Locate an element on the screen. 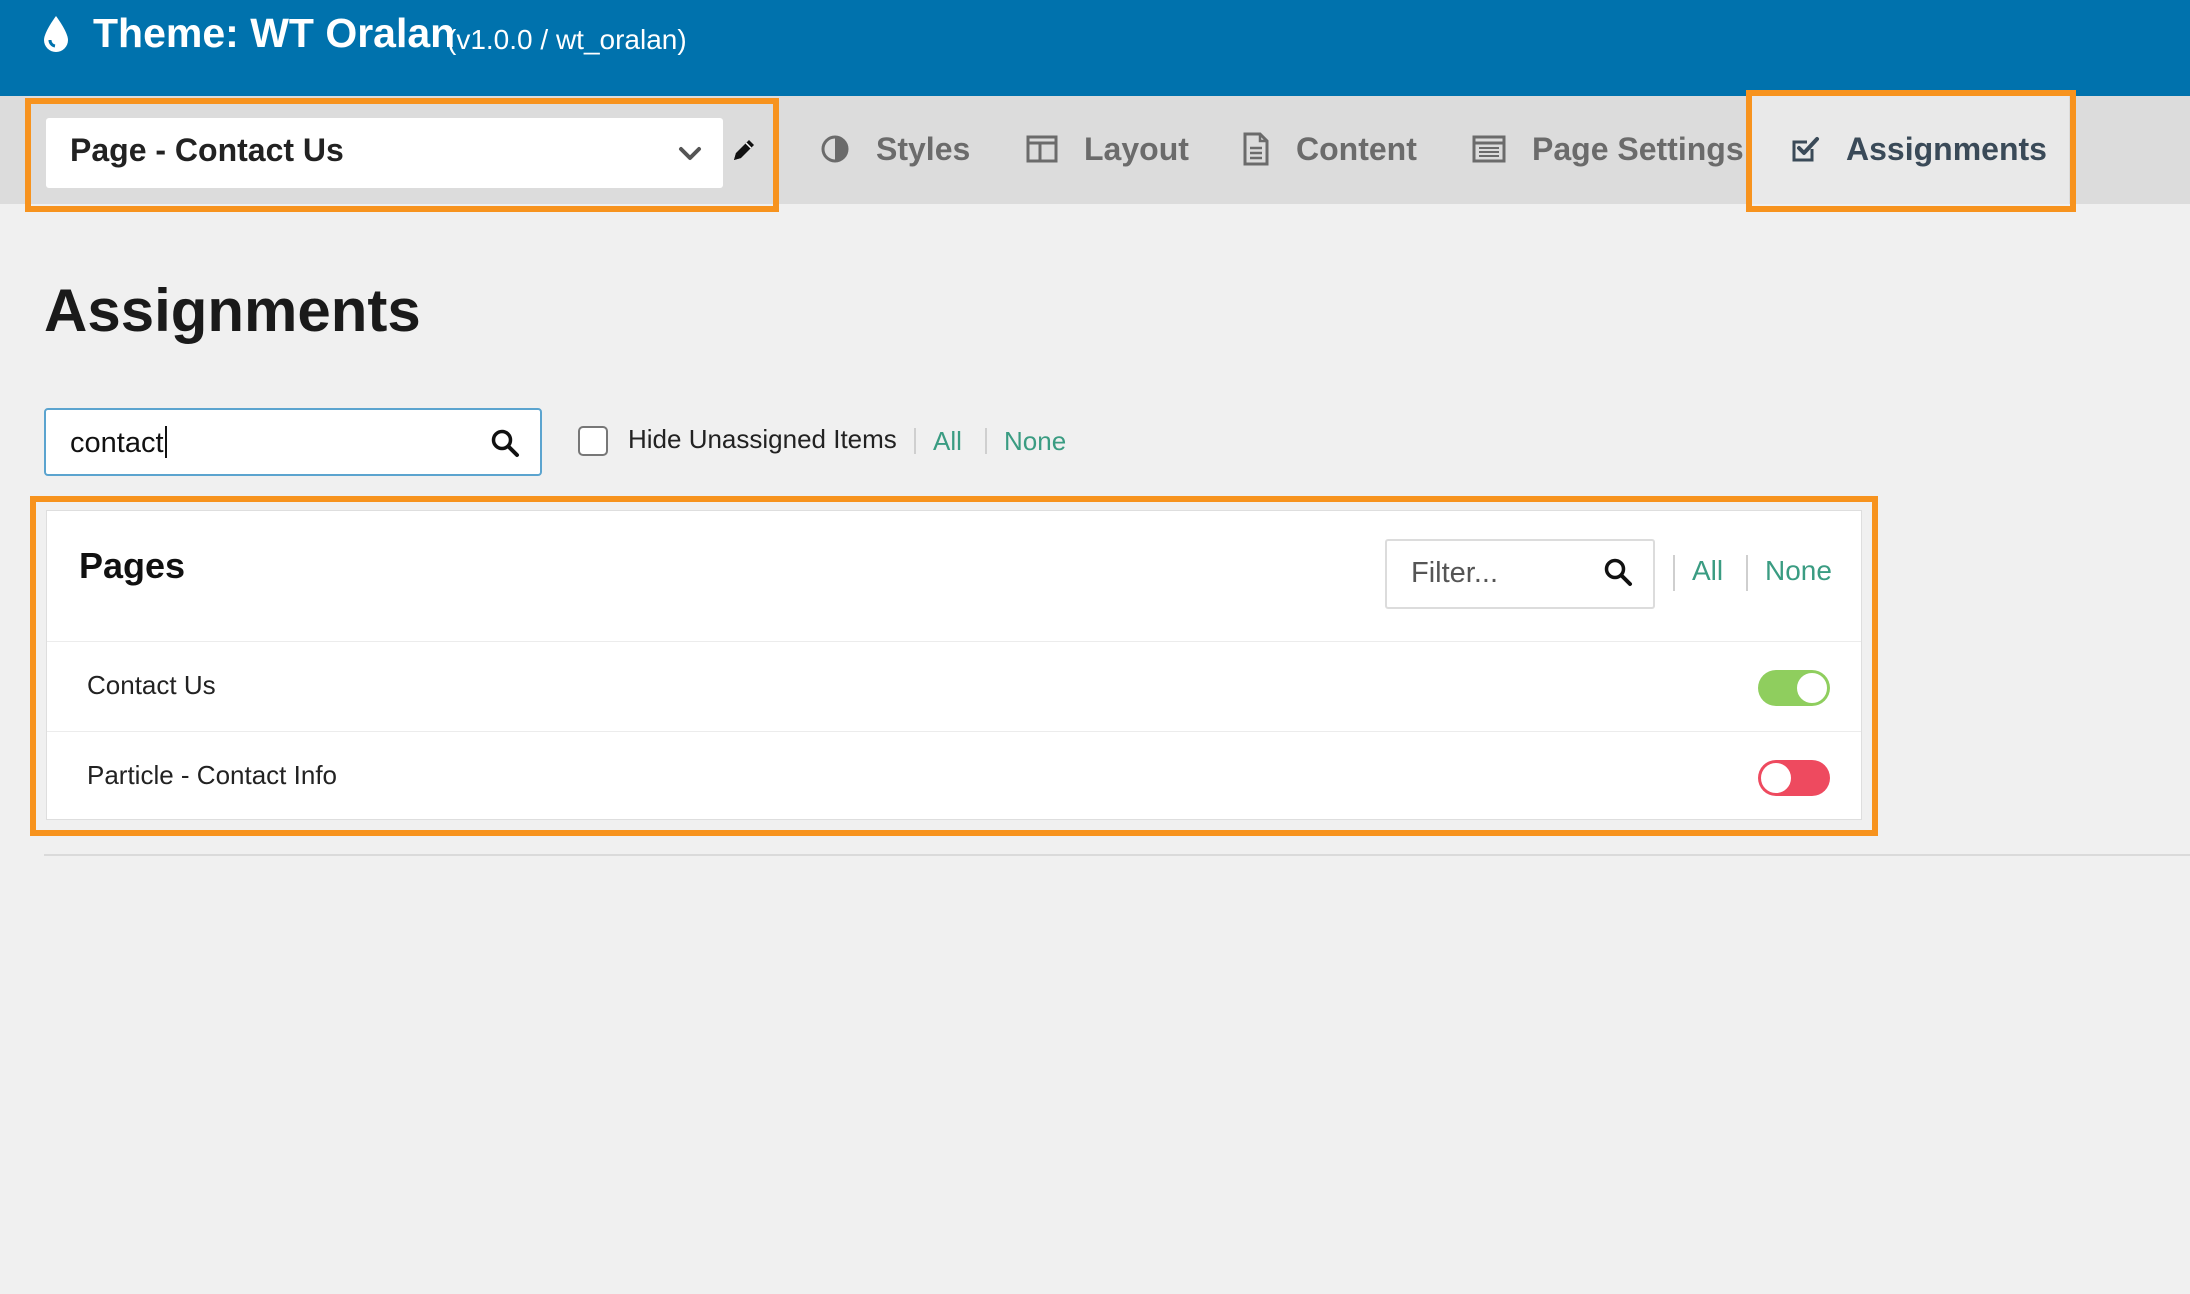 Image resolution: width=2190 pixels, height=1294 pixels. select-none-link: None is located at coordinates (1035, 441).